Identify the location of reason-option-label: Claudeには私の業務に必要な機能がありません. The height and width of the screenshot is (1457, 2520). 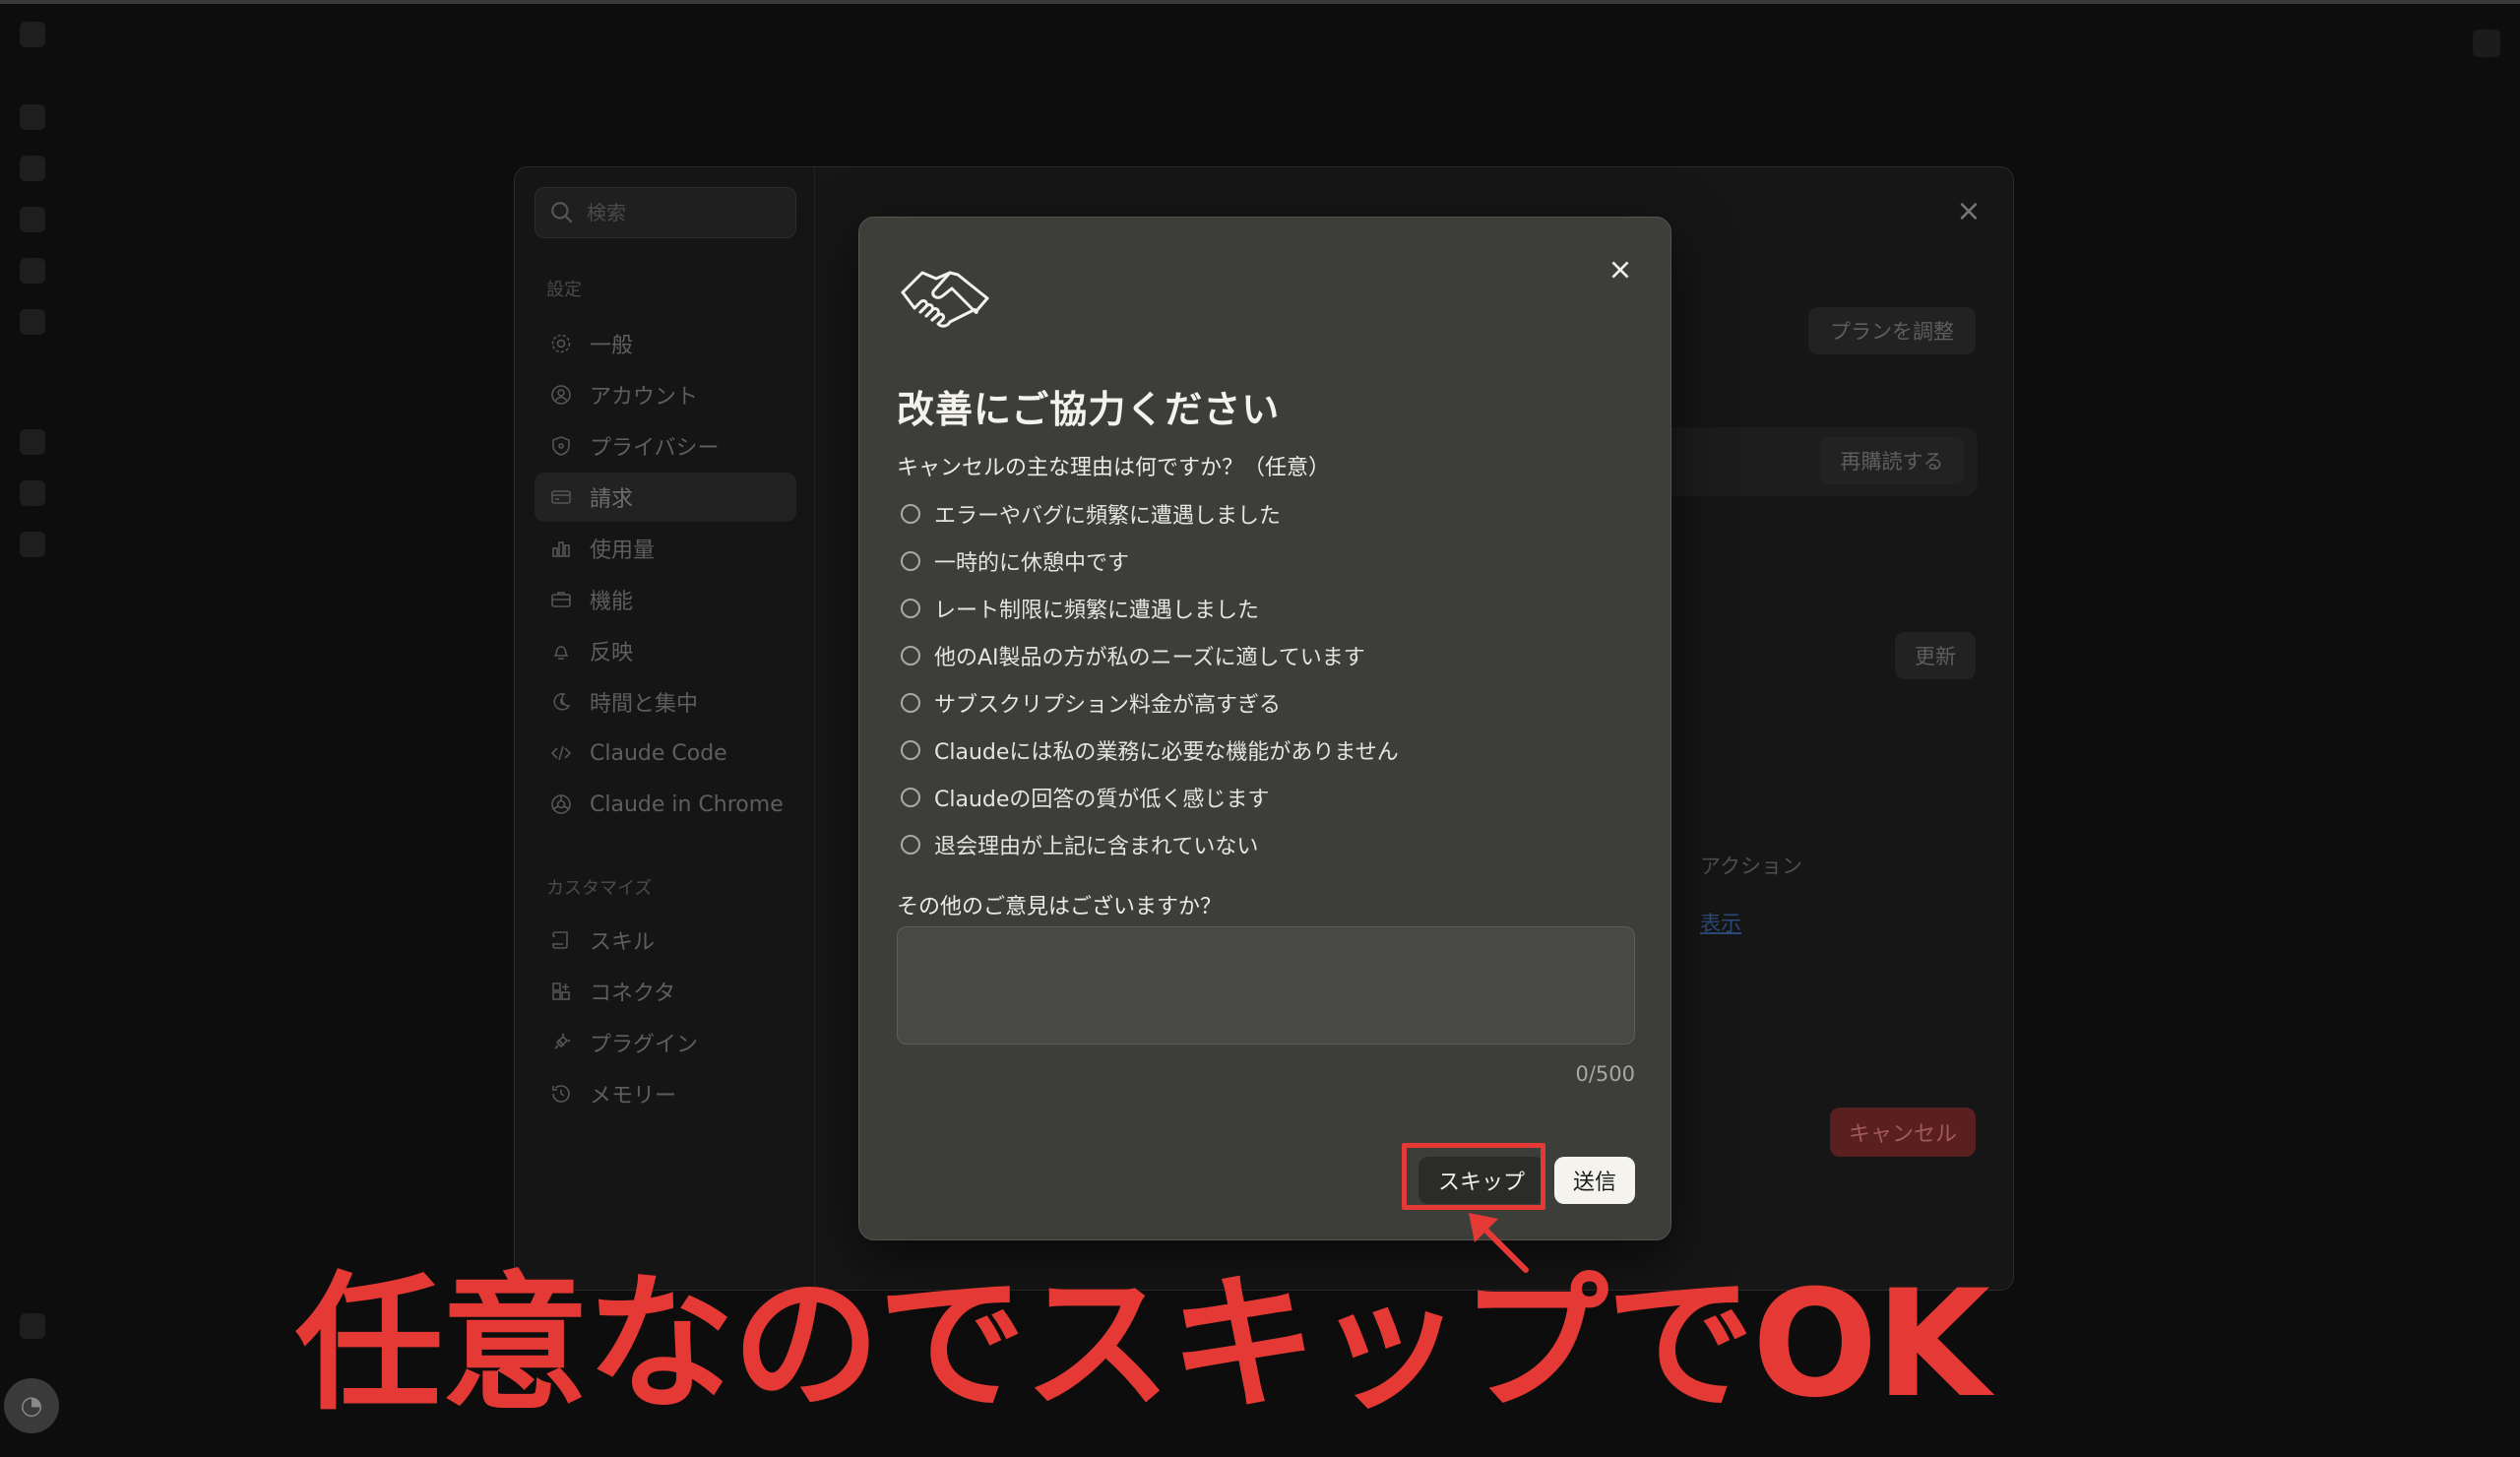
(1166, 752).